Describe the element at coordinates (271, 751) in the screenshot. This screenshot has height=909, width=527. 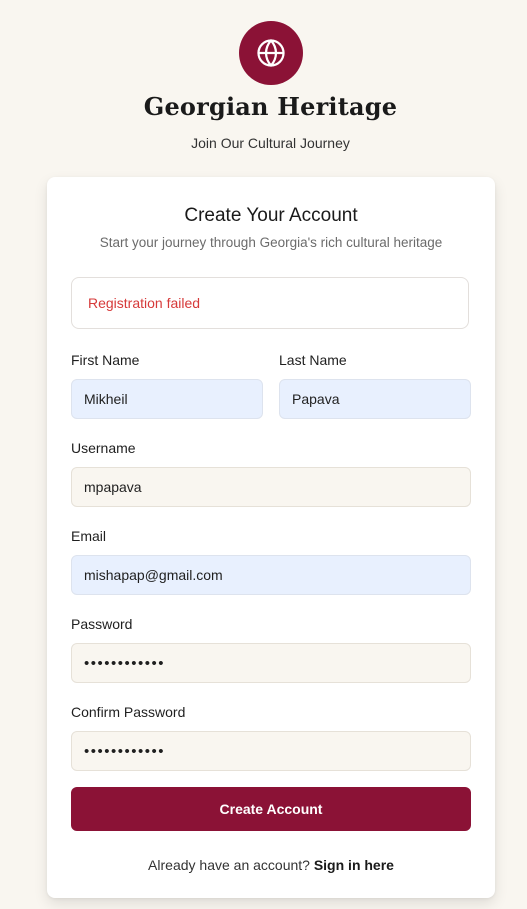
I see `confirm-password-input` at that location.